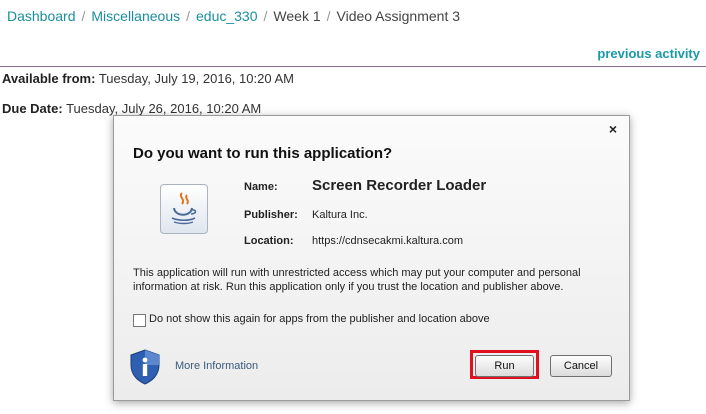  I want to click on location-label: Location:, so click(269, 241).